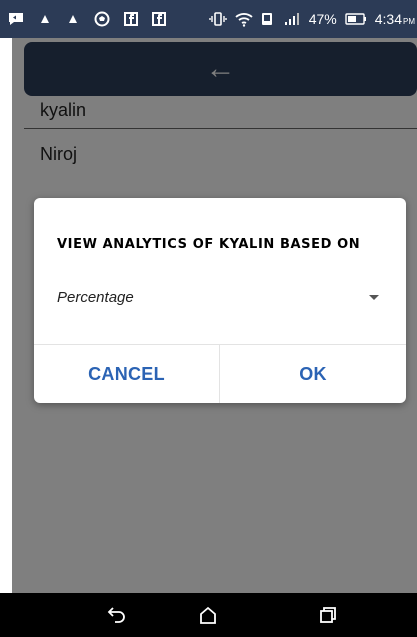 The image size is (417, 637). Describe the element at coordinates (95, 297) in the screenshot. I see `dropdown-selected-value: Percentage` at that location.